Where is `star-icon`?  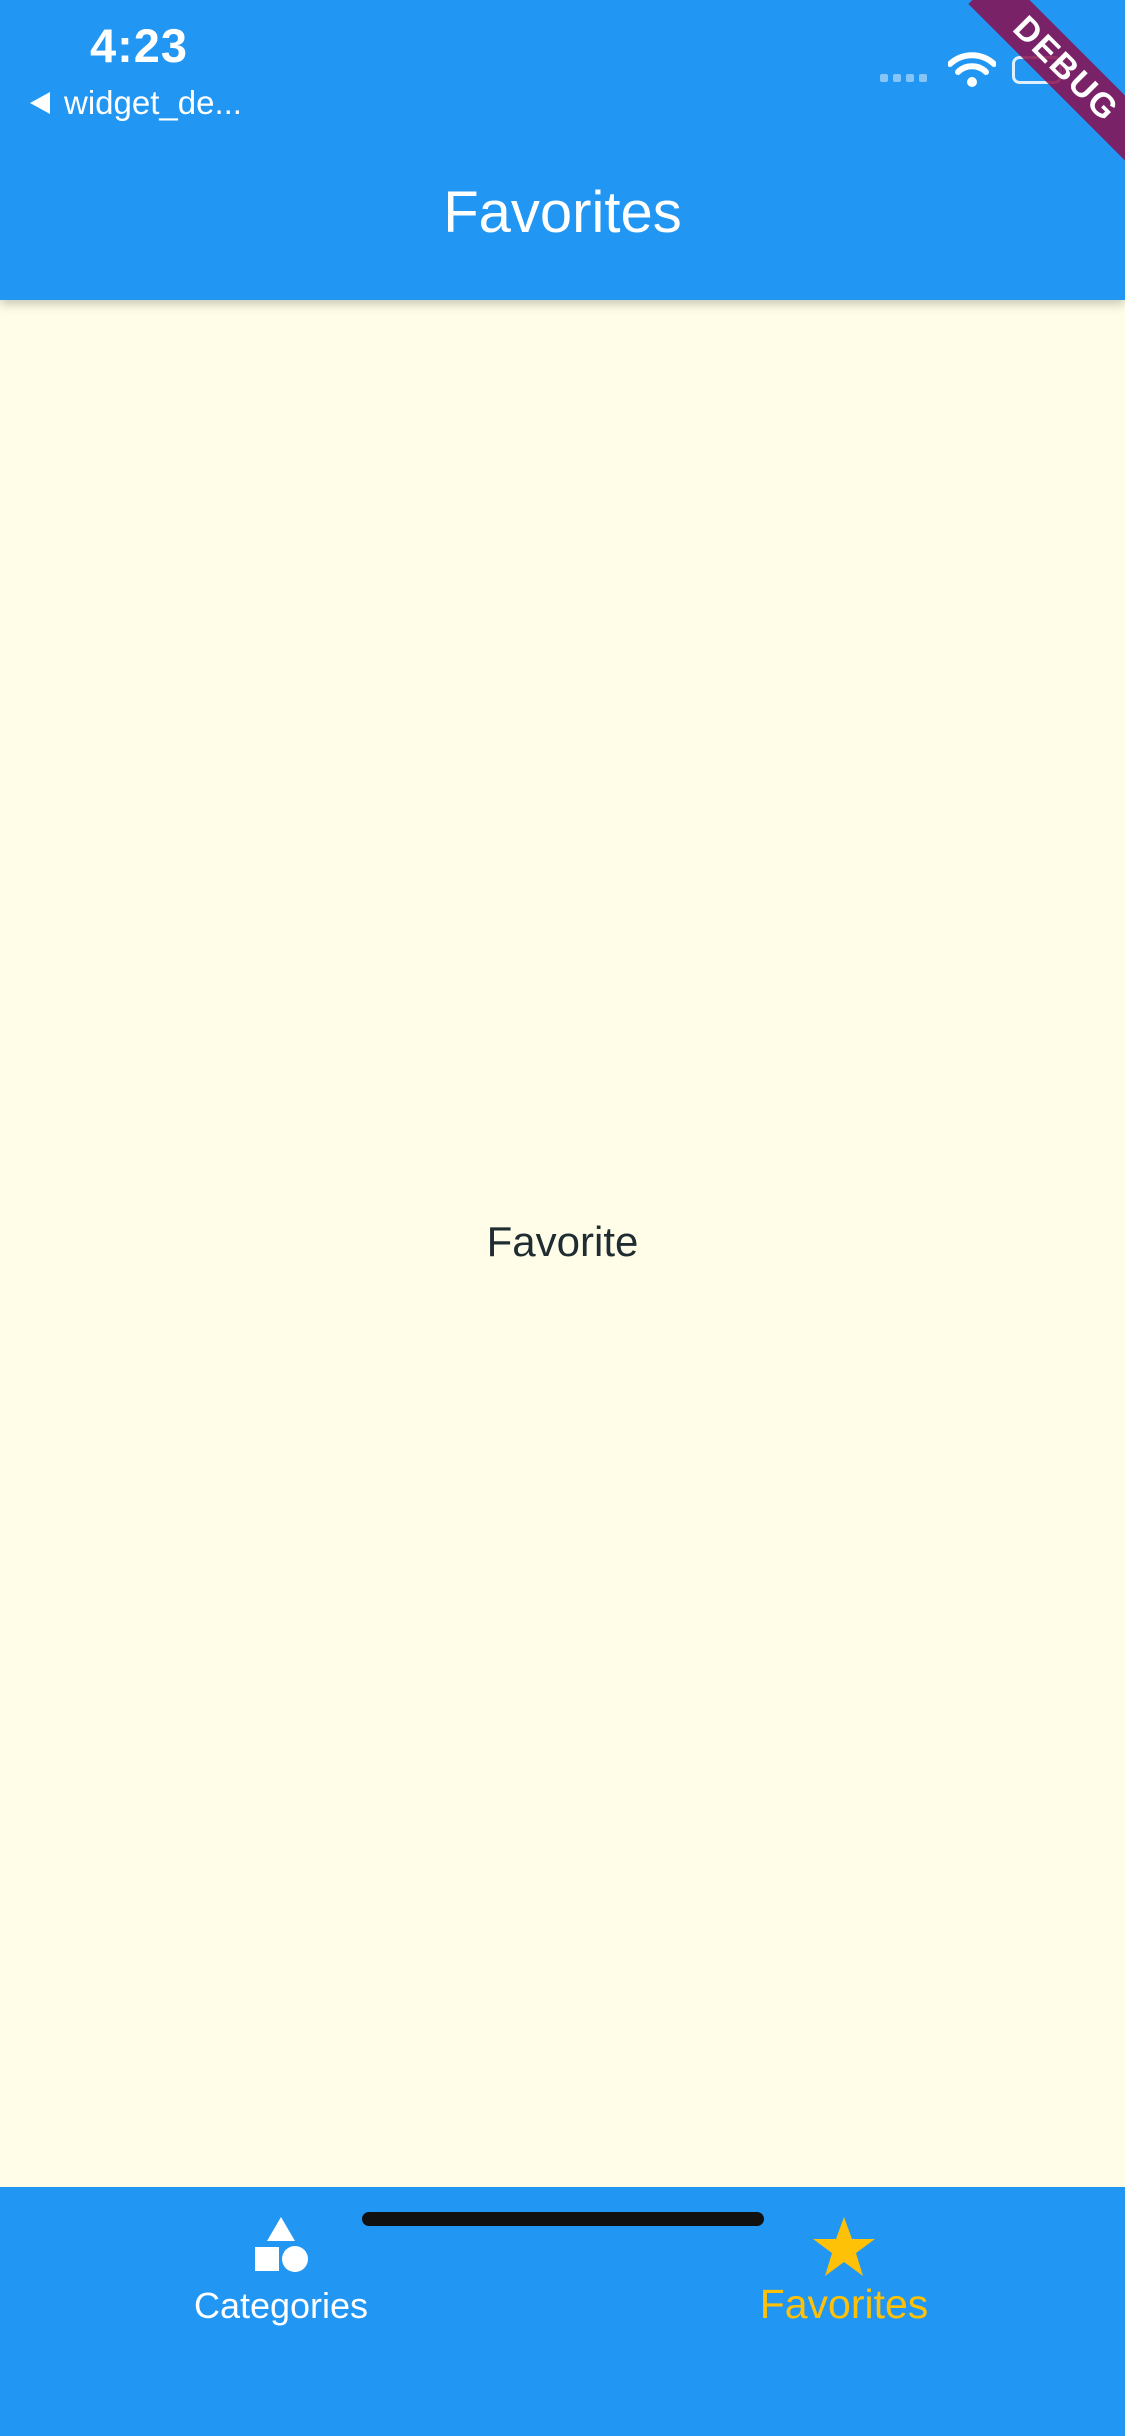 star-icon is located at coordinates (844, 2246).